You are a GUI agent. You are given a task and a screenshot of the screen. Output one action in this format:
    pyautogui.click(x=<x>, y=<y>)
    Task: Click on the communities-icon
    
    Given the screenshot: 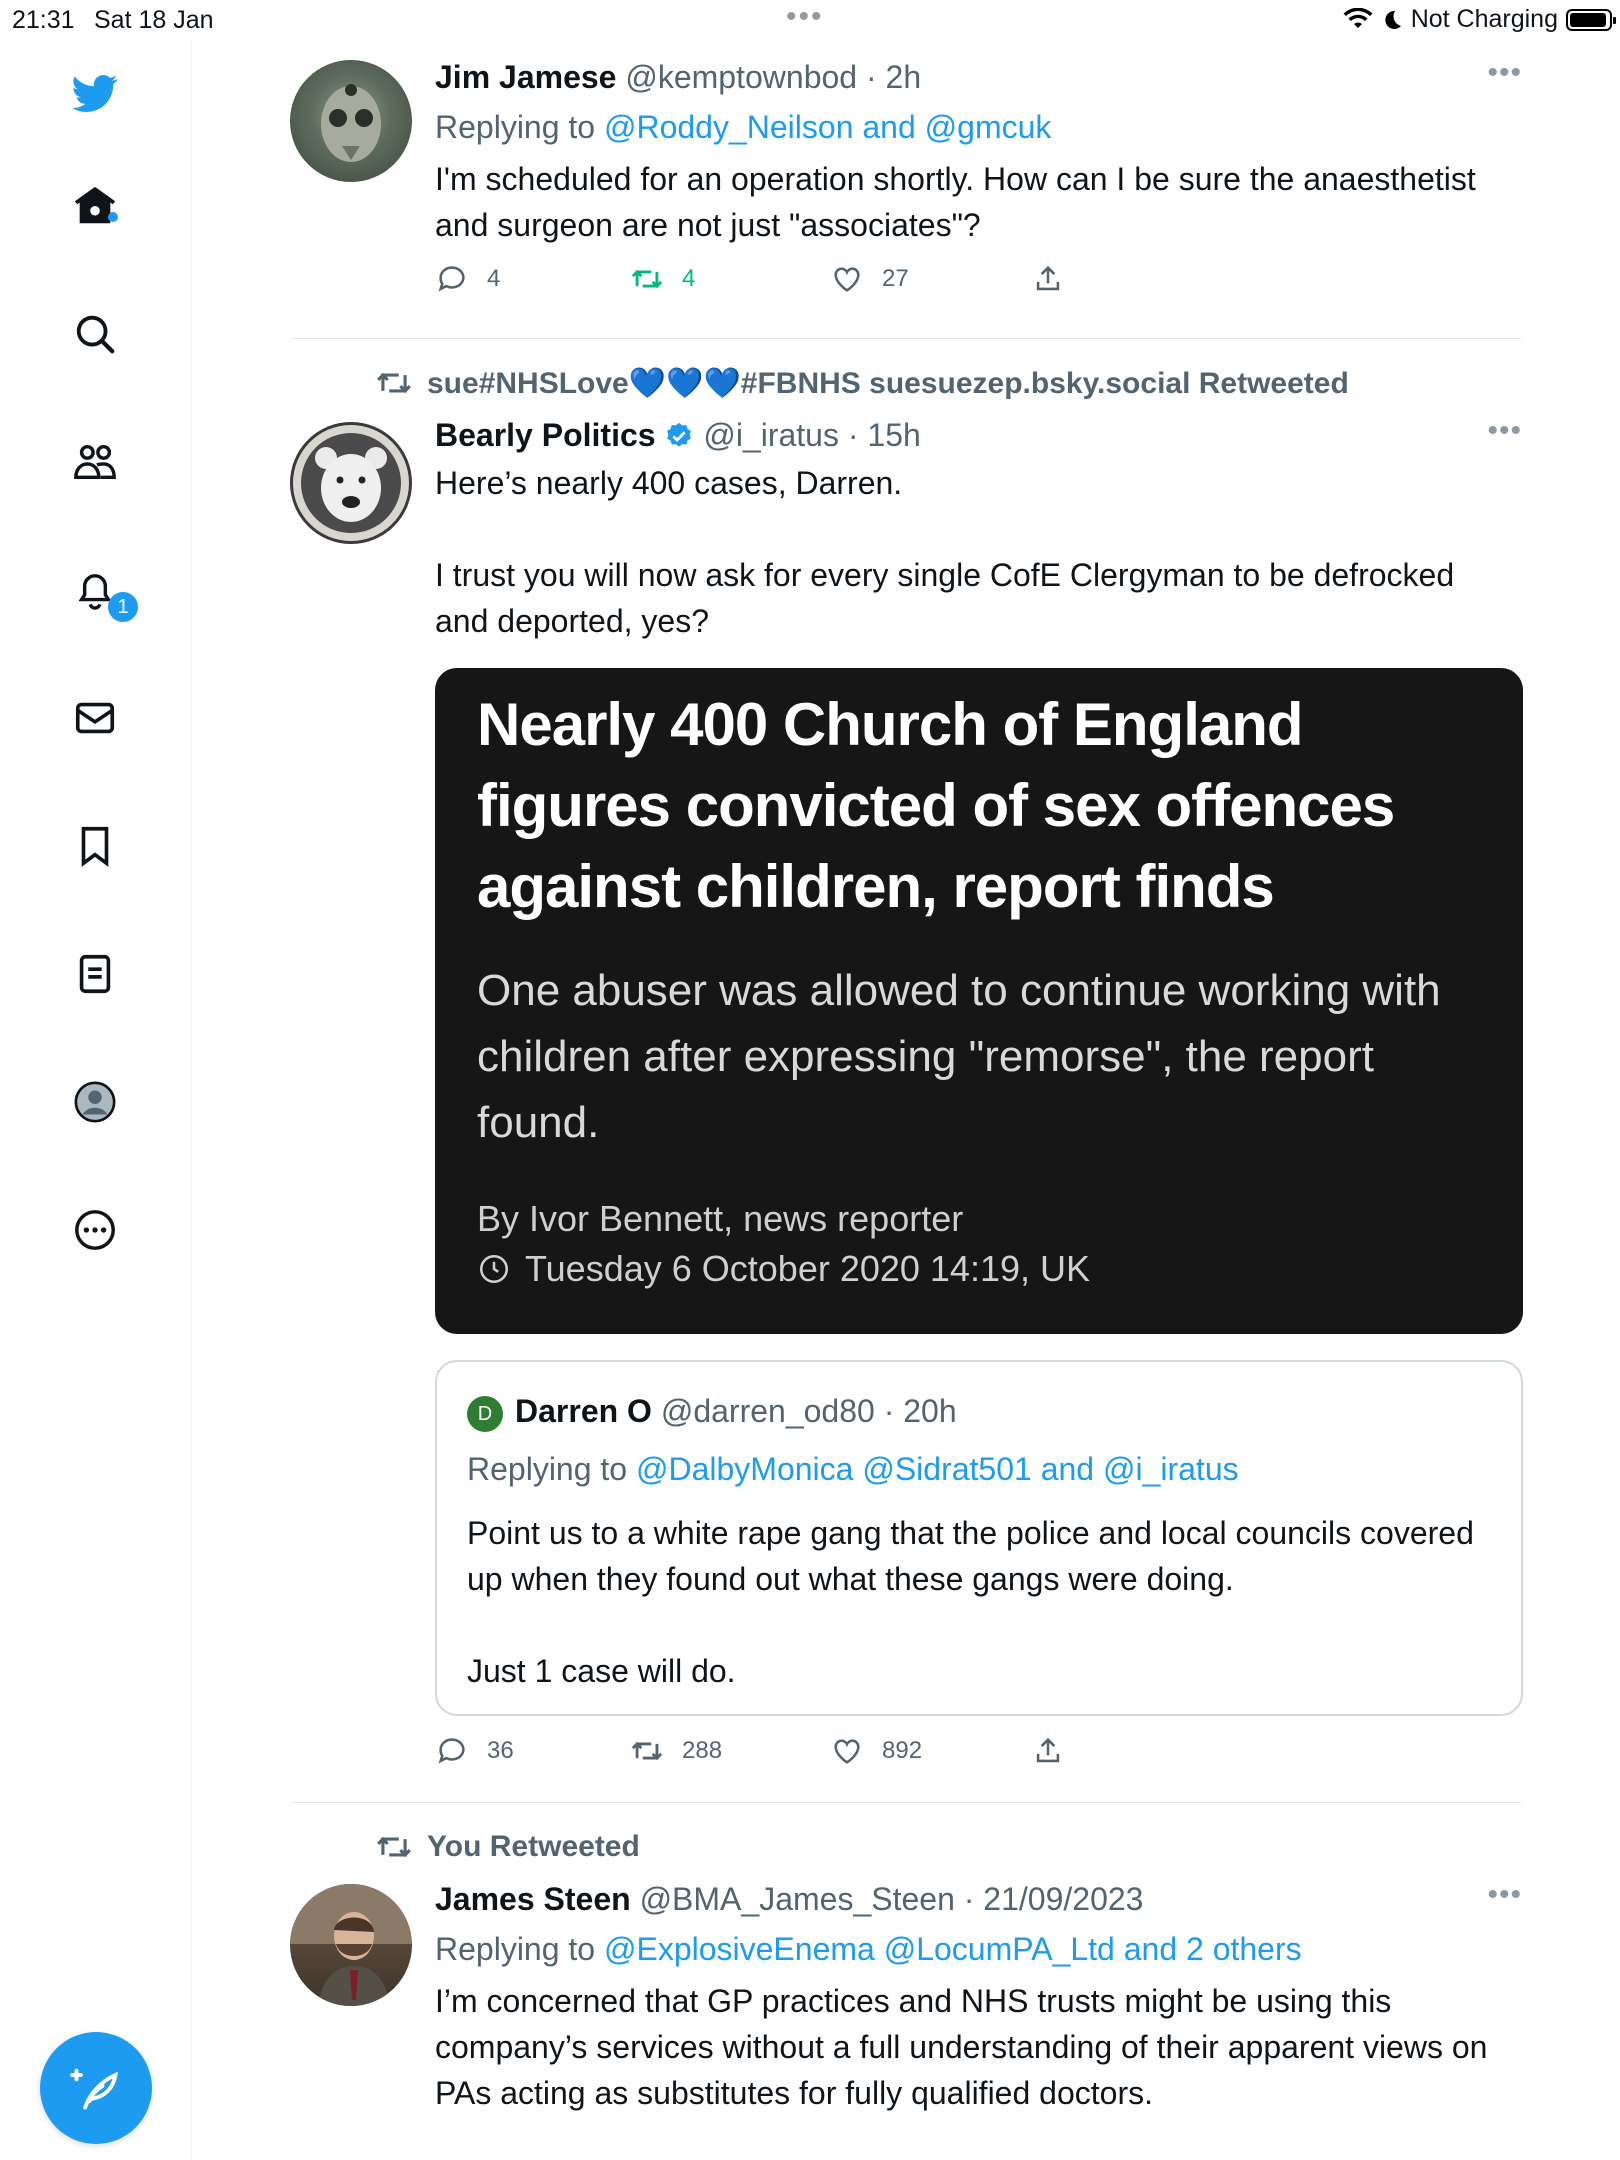 What is the action you would take?
    pyautogui.click(x=95, y=462)
    